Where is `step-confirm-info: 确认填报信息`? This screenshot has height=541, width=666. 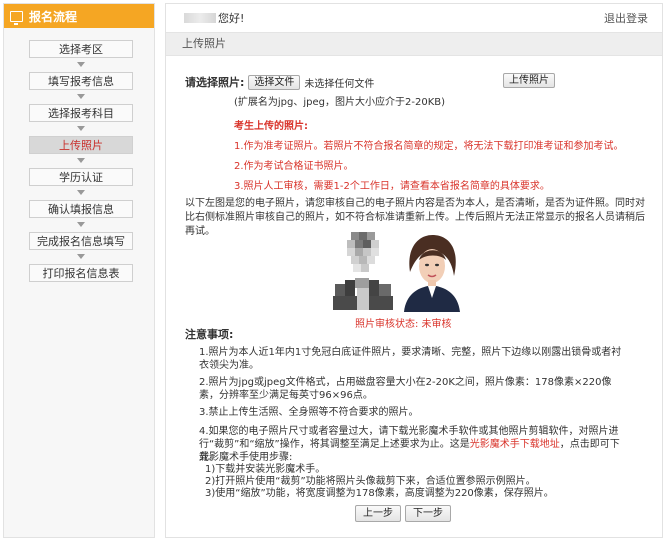
step-confirm-info: 确认填报信息 is located at coordinates (81, 209).